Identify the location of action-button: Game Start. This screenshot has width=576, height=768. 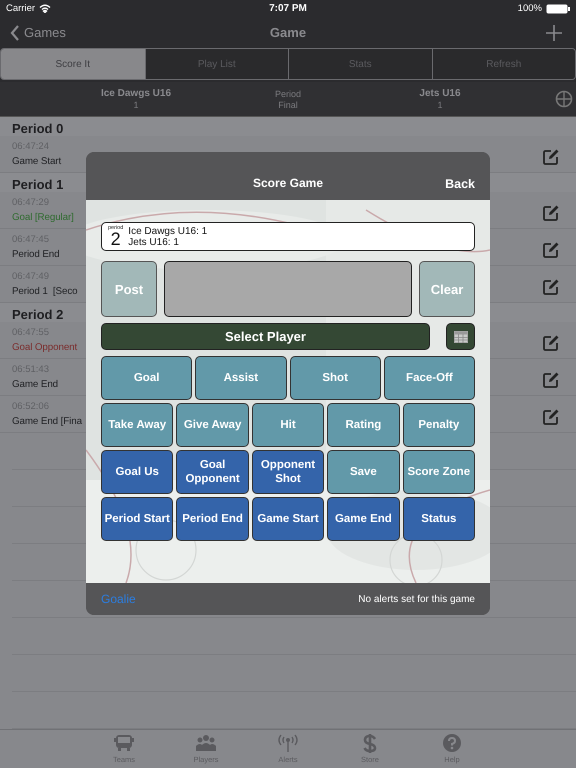
(288, 519).